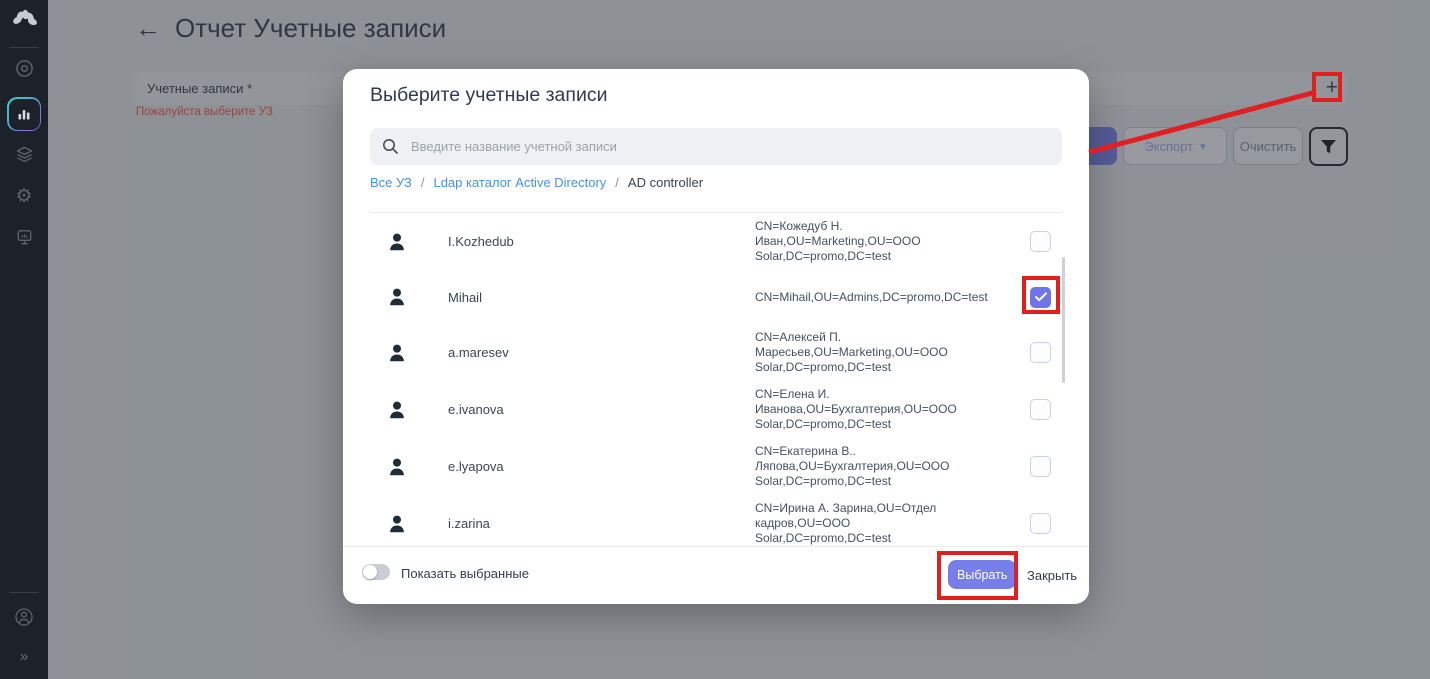  Describe the element at coordinates (871, 296) in the screenshot. I see `account-dn: CN=Mihail,OU=Admins,DC=promo,DC=test` at that location.